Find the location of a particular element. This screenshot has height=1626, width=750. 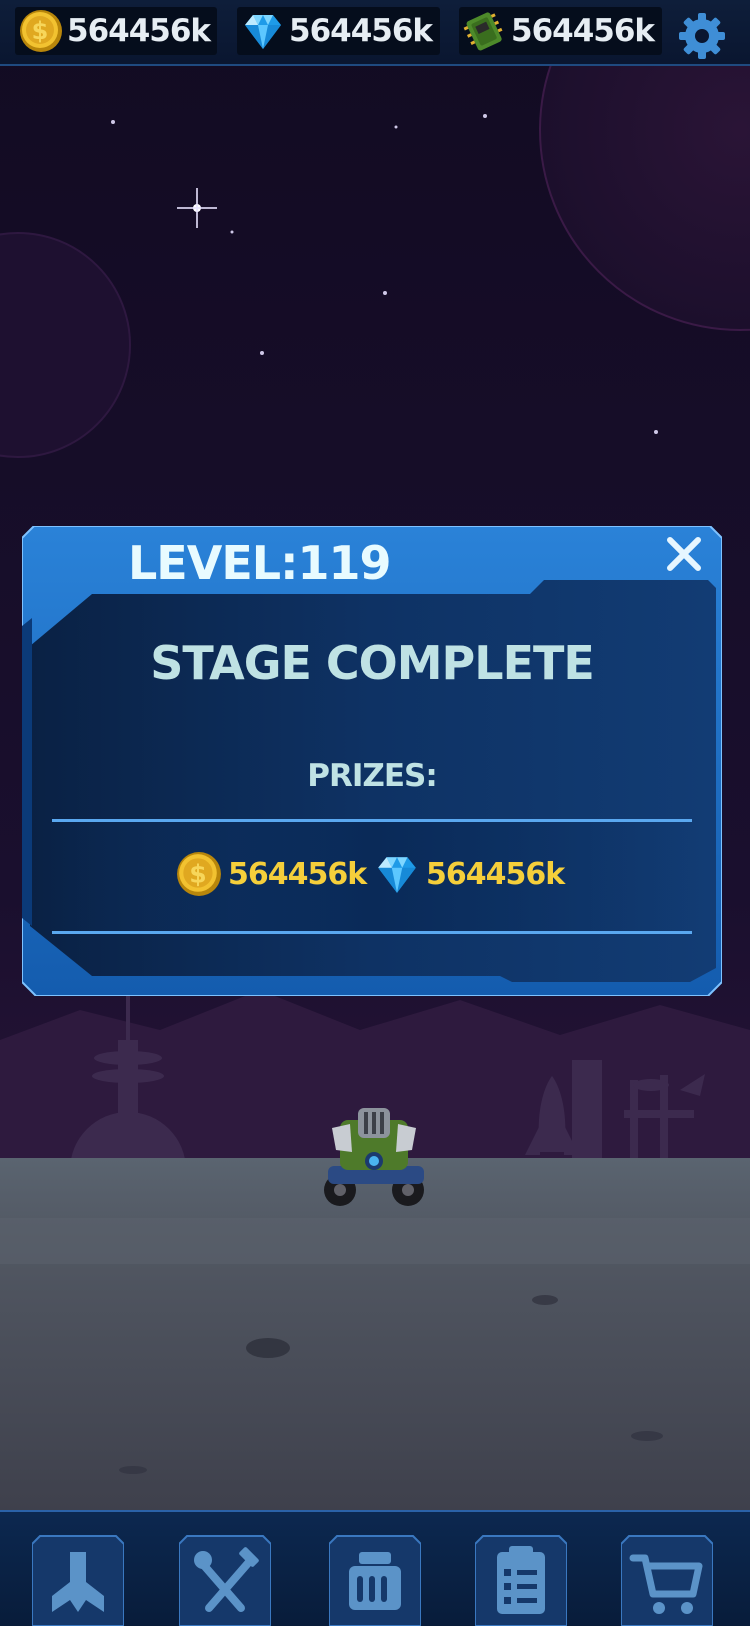

ammo-icon is located at coordinates (375, 1579).